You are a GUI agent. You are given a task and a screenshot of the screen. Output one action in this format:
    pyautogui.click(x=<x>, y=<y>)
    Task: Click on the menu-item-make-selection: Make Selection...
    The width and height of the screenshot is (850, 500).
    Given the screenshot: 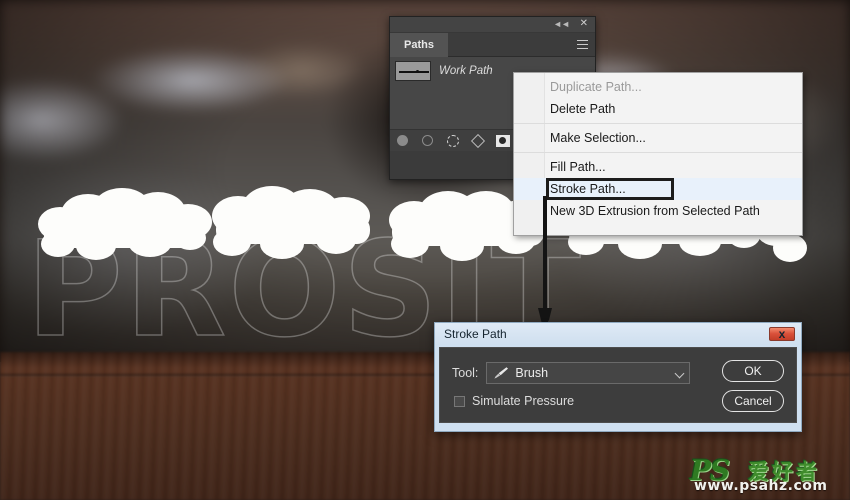 What is the action you would take?
    pyautogui.click(x=658, y=138)
    